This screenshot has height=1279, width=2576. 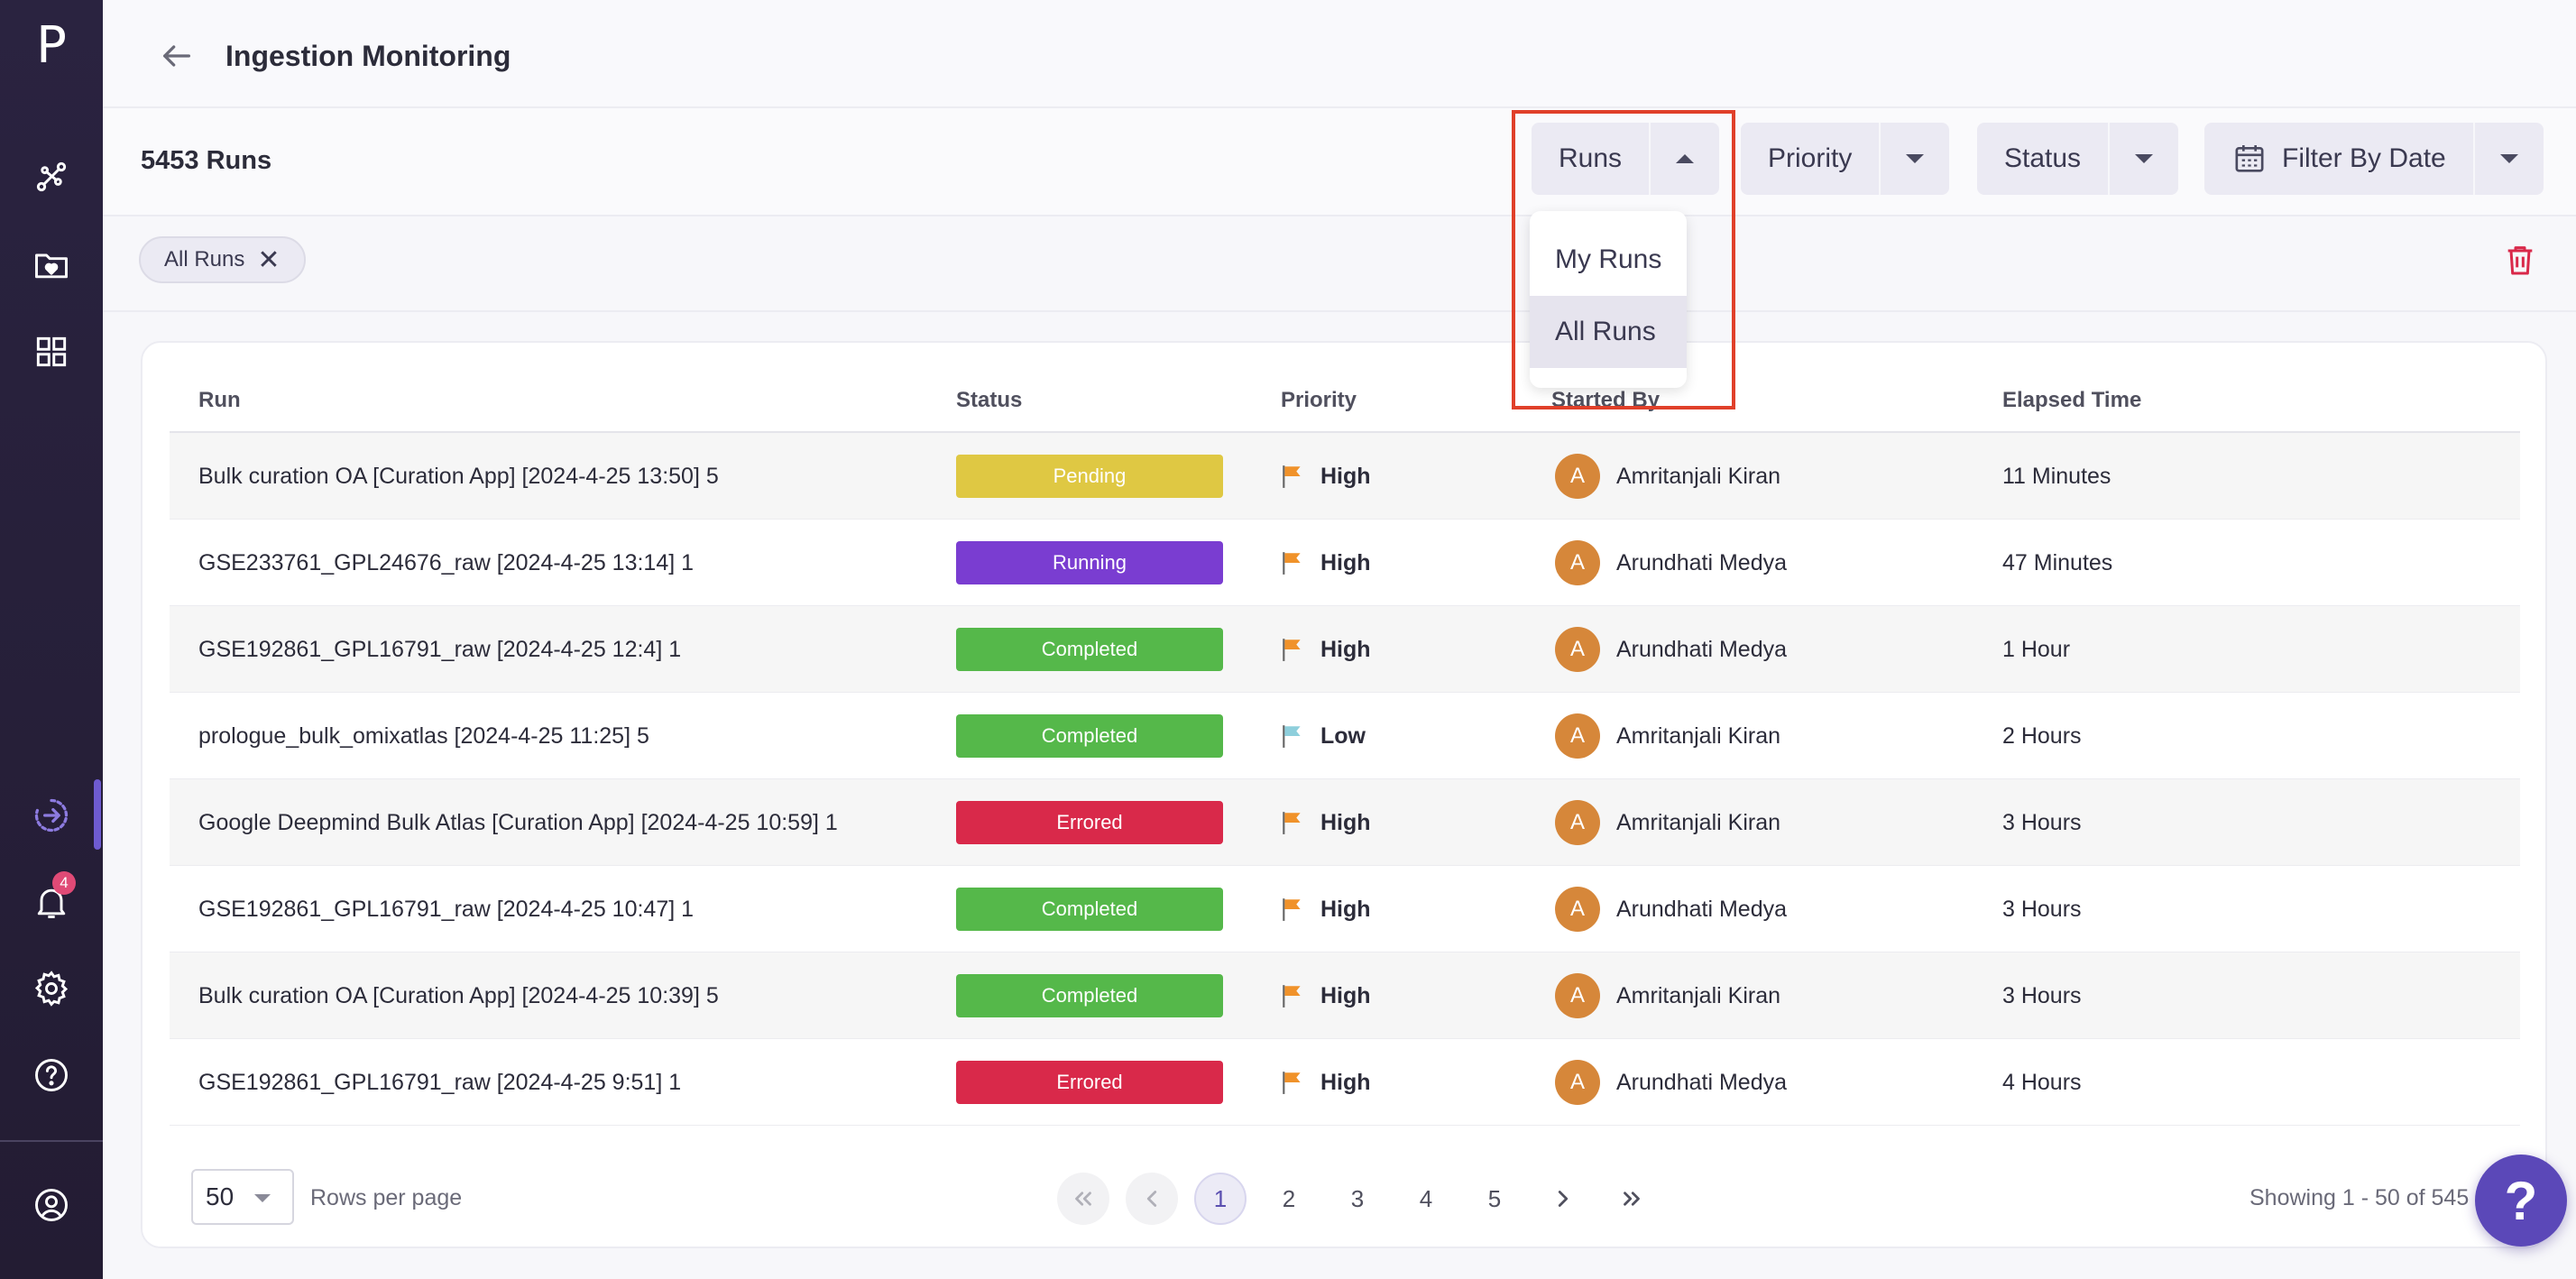 I want to click on column-header-elapsed-time: Elapsed Time, so click(x=2071, y=401).